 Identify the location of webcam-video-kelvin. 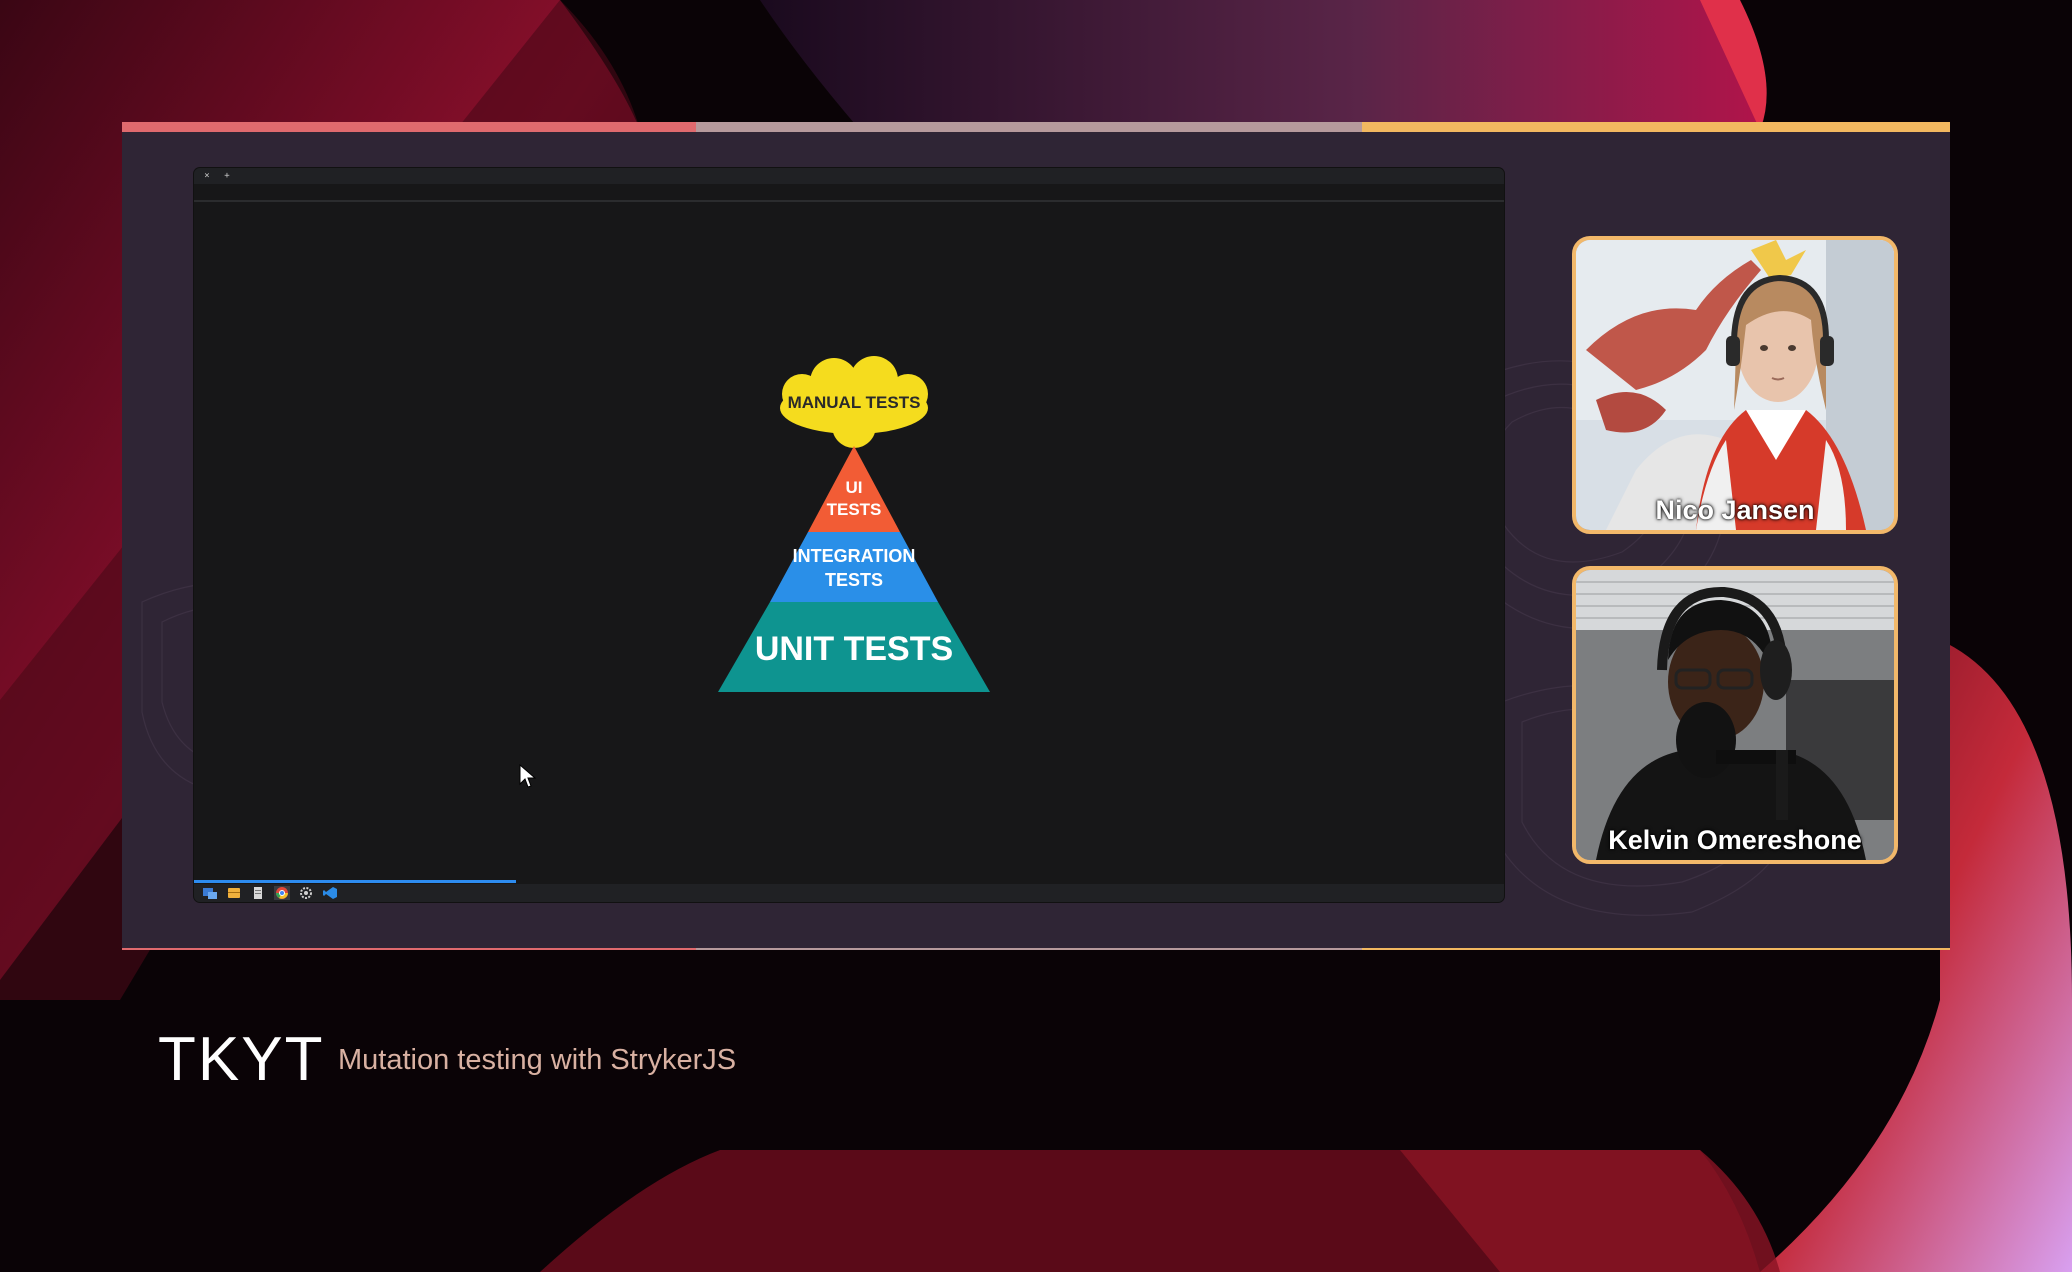
(1735, 715).